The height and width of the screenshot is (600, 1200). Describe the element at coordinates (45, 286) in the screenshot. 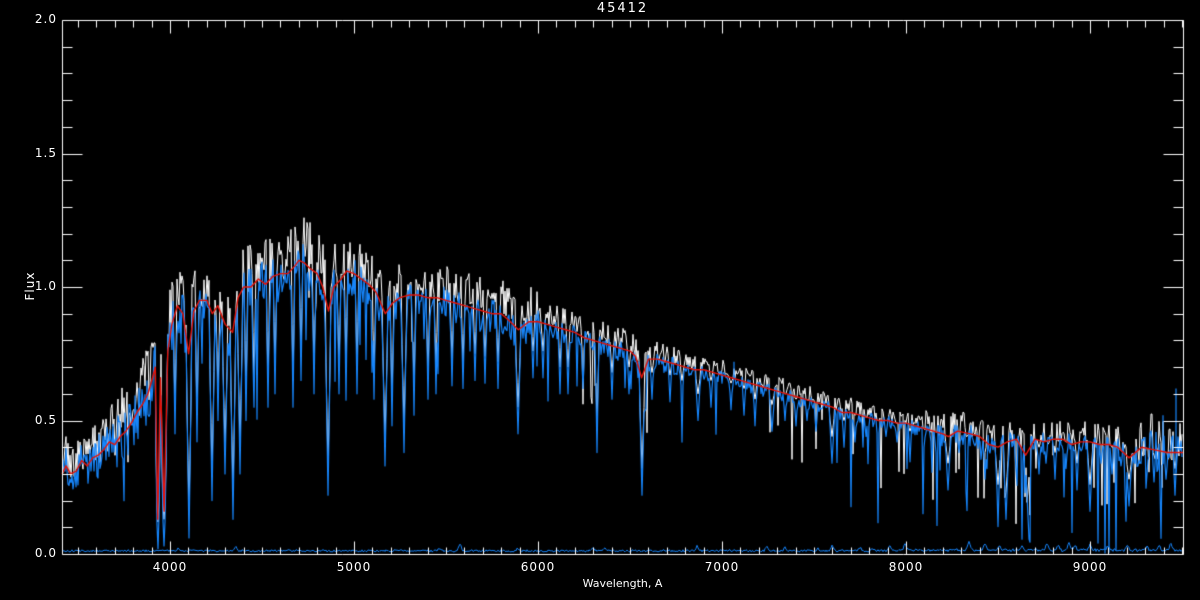

I see `y-tick-label: 1.0` at that location.